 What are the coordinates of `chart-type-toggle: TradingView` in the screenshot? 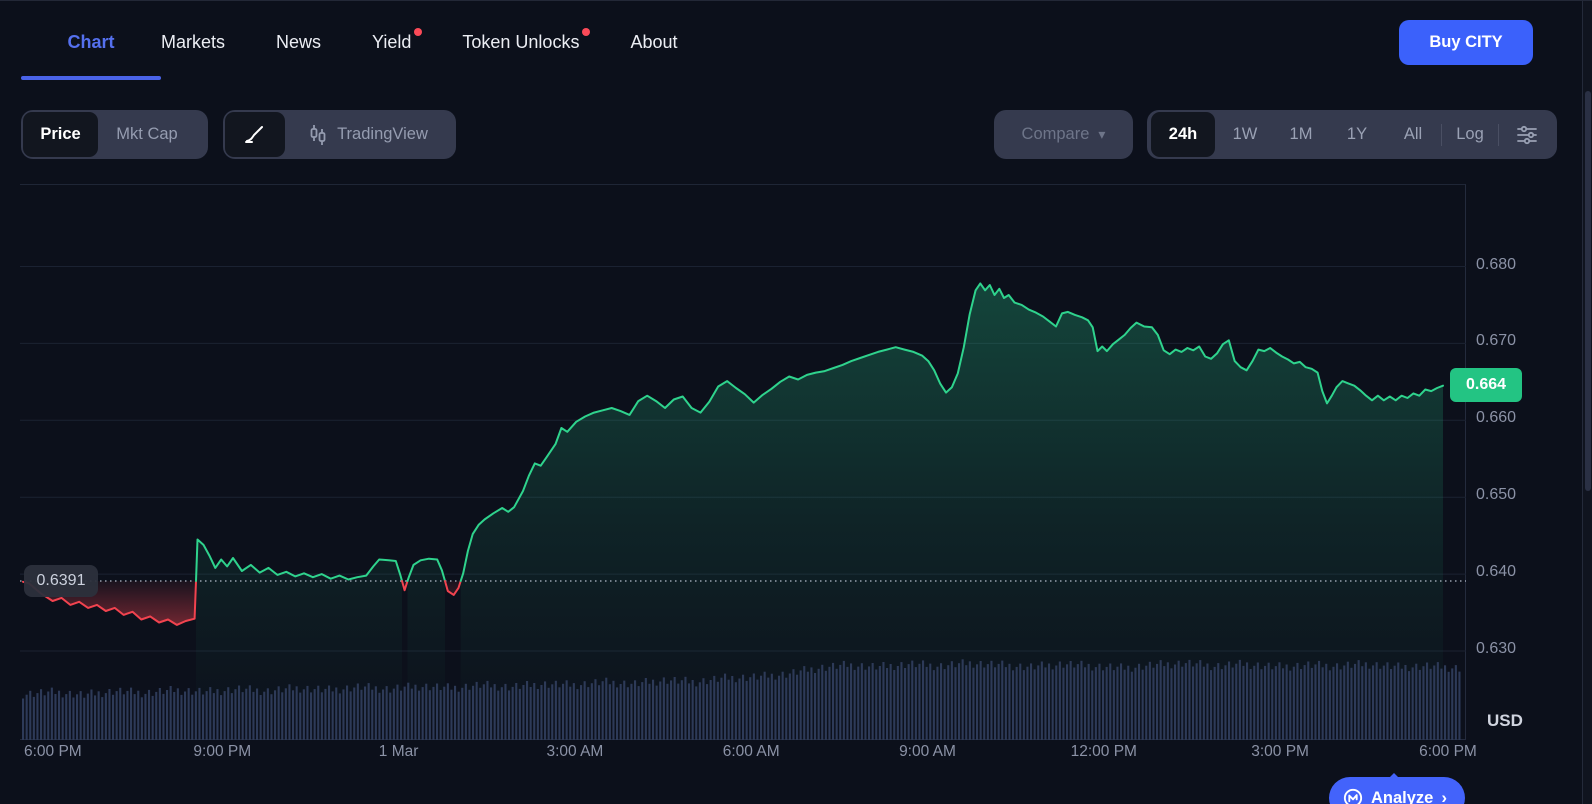 It's located at (339, 134).